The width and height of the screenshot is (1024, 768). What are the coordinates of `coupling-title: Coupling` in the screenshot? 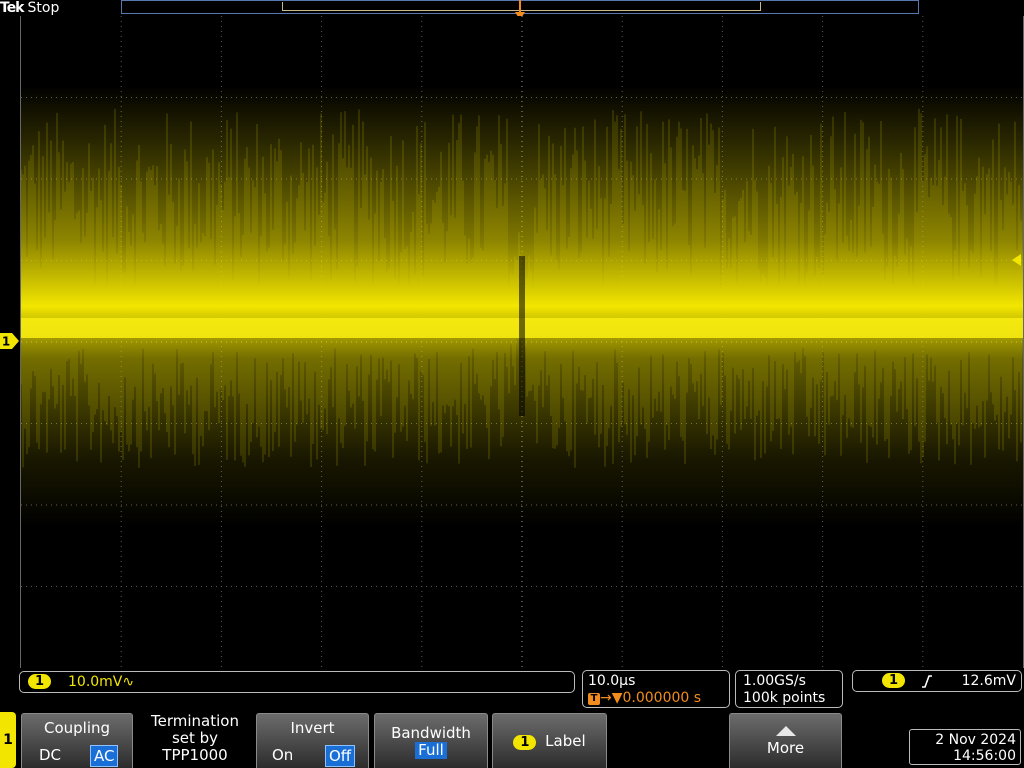 It's located at (77, 728).